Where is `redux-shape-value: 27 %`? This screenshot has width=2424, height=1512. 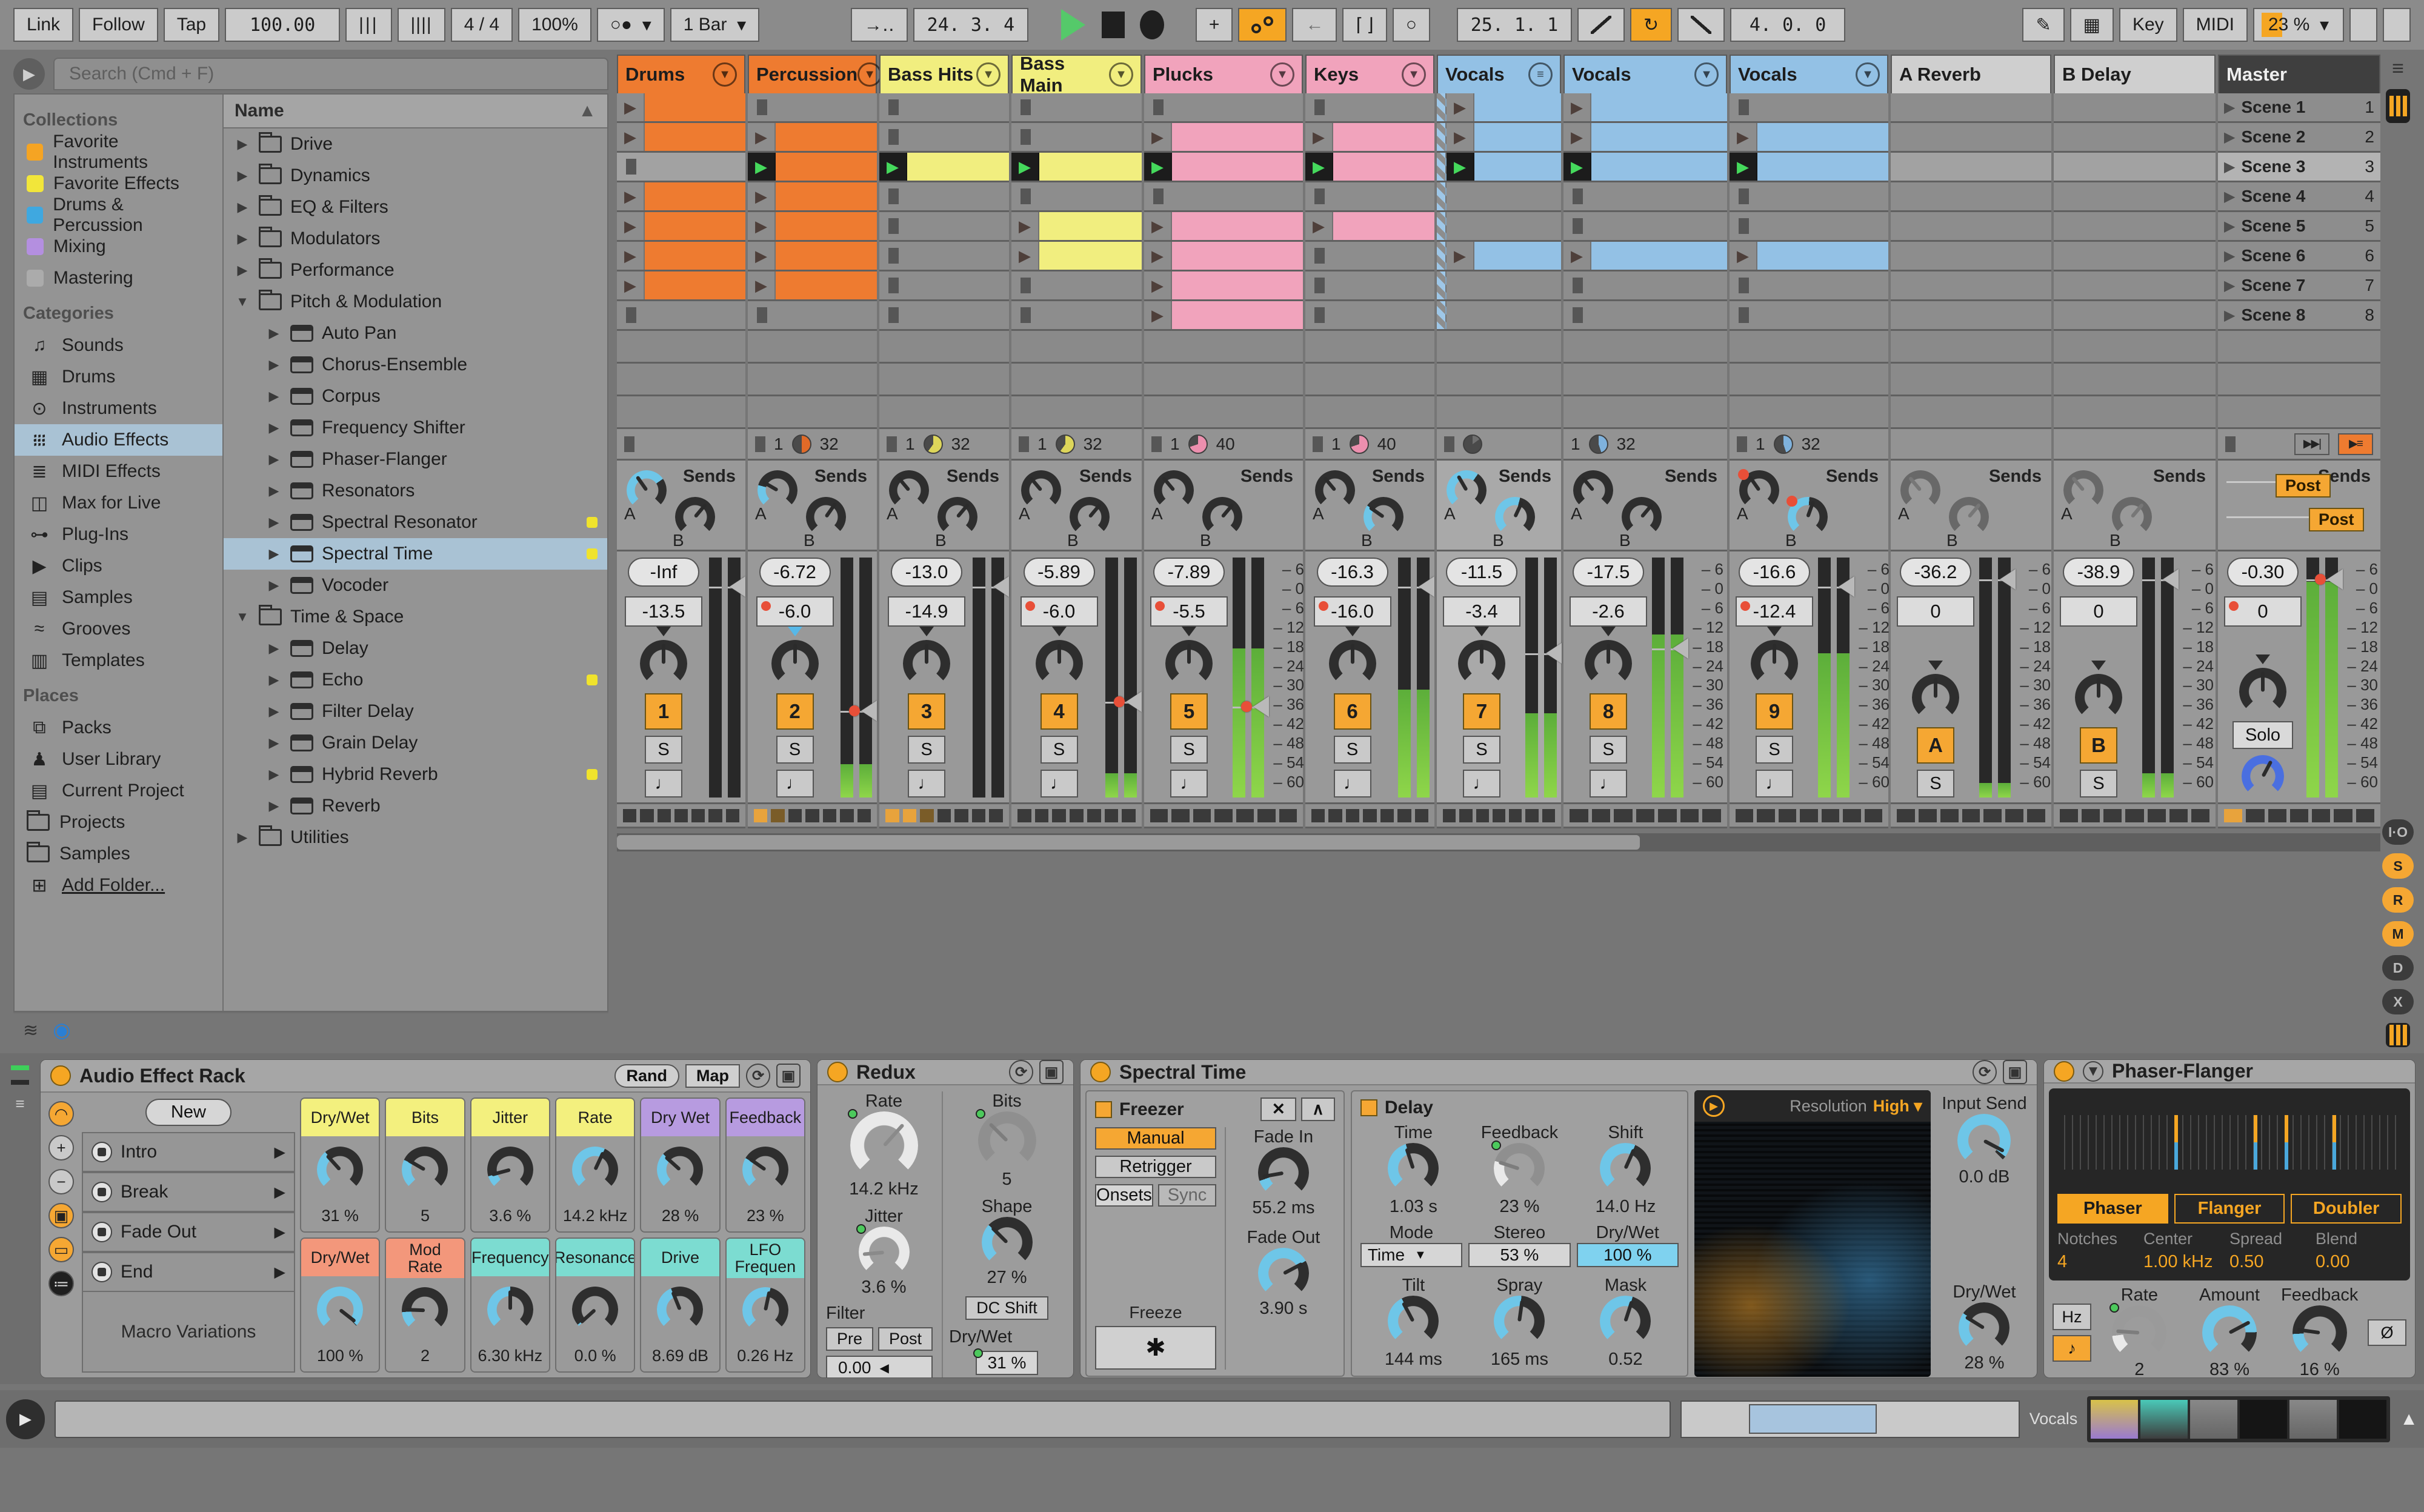
redux-shape-value: 27 % is located at coordinates (1007, 1278).